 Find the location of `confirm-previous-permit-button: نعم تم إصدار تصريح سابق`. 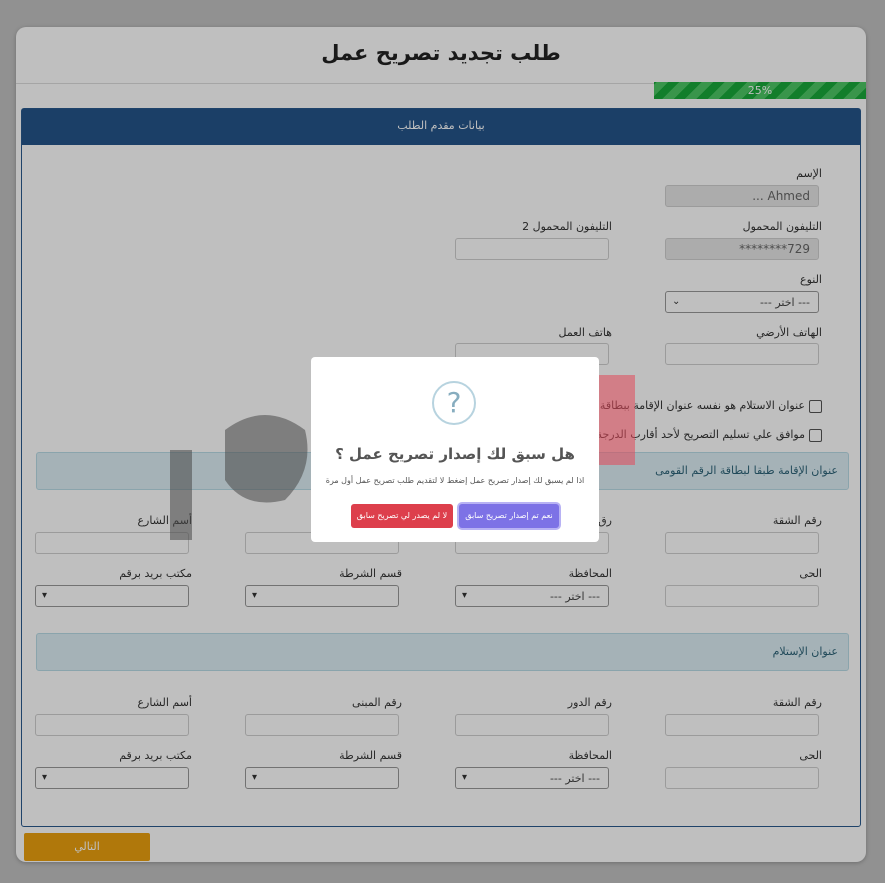

confirm-previous-permit-button: نعم تم إصدار تصريح سابق is located at coordinates (509, 516).